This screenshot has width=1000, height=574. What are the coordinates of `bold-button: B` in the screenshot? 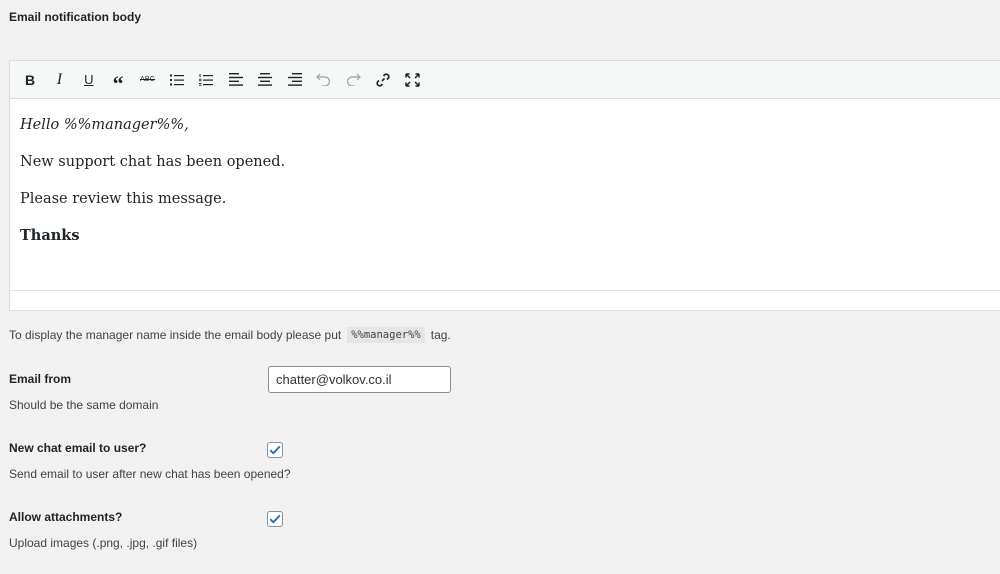 It's located at (30, 80).